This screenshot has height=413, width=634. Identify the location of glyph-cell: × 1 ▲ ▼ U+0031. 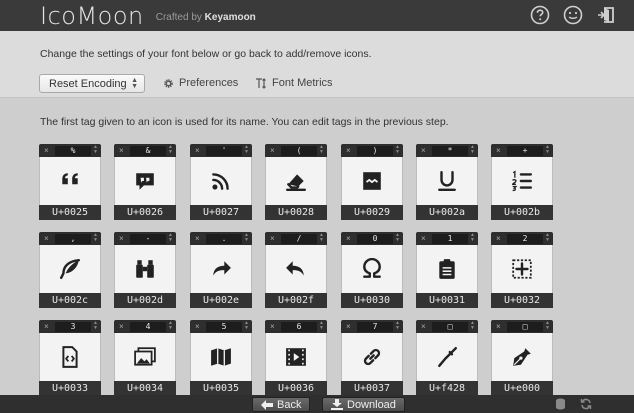
(447, 270).